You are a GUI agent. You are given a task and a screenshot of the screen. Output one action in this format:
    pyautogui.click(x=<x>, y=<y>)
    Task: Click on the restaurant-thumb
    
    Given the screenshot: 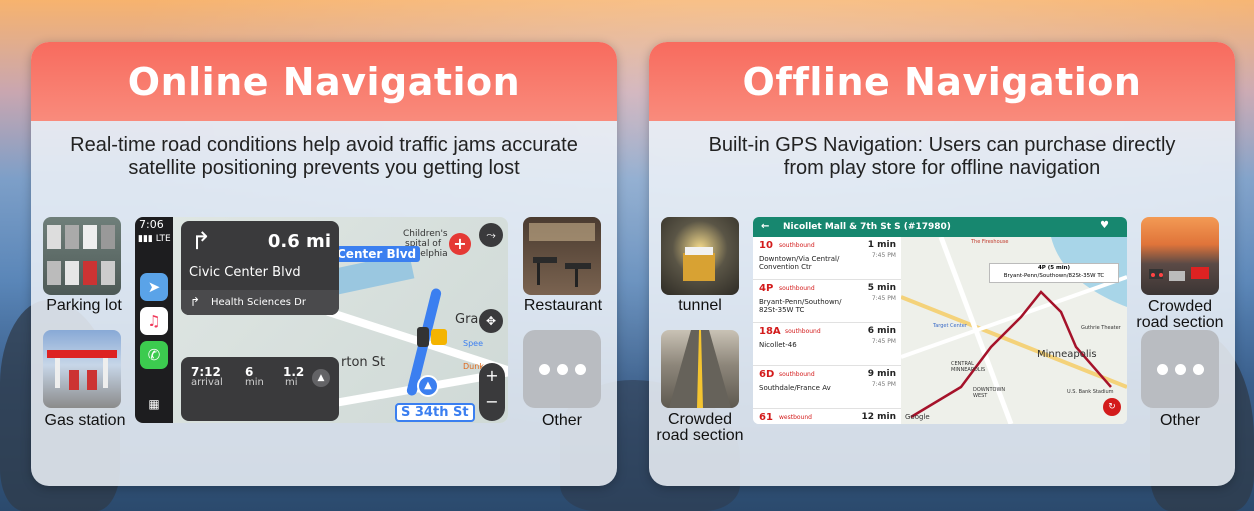 What is the action you would take?
    pyautogui.click(x=562, y=256)
    